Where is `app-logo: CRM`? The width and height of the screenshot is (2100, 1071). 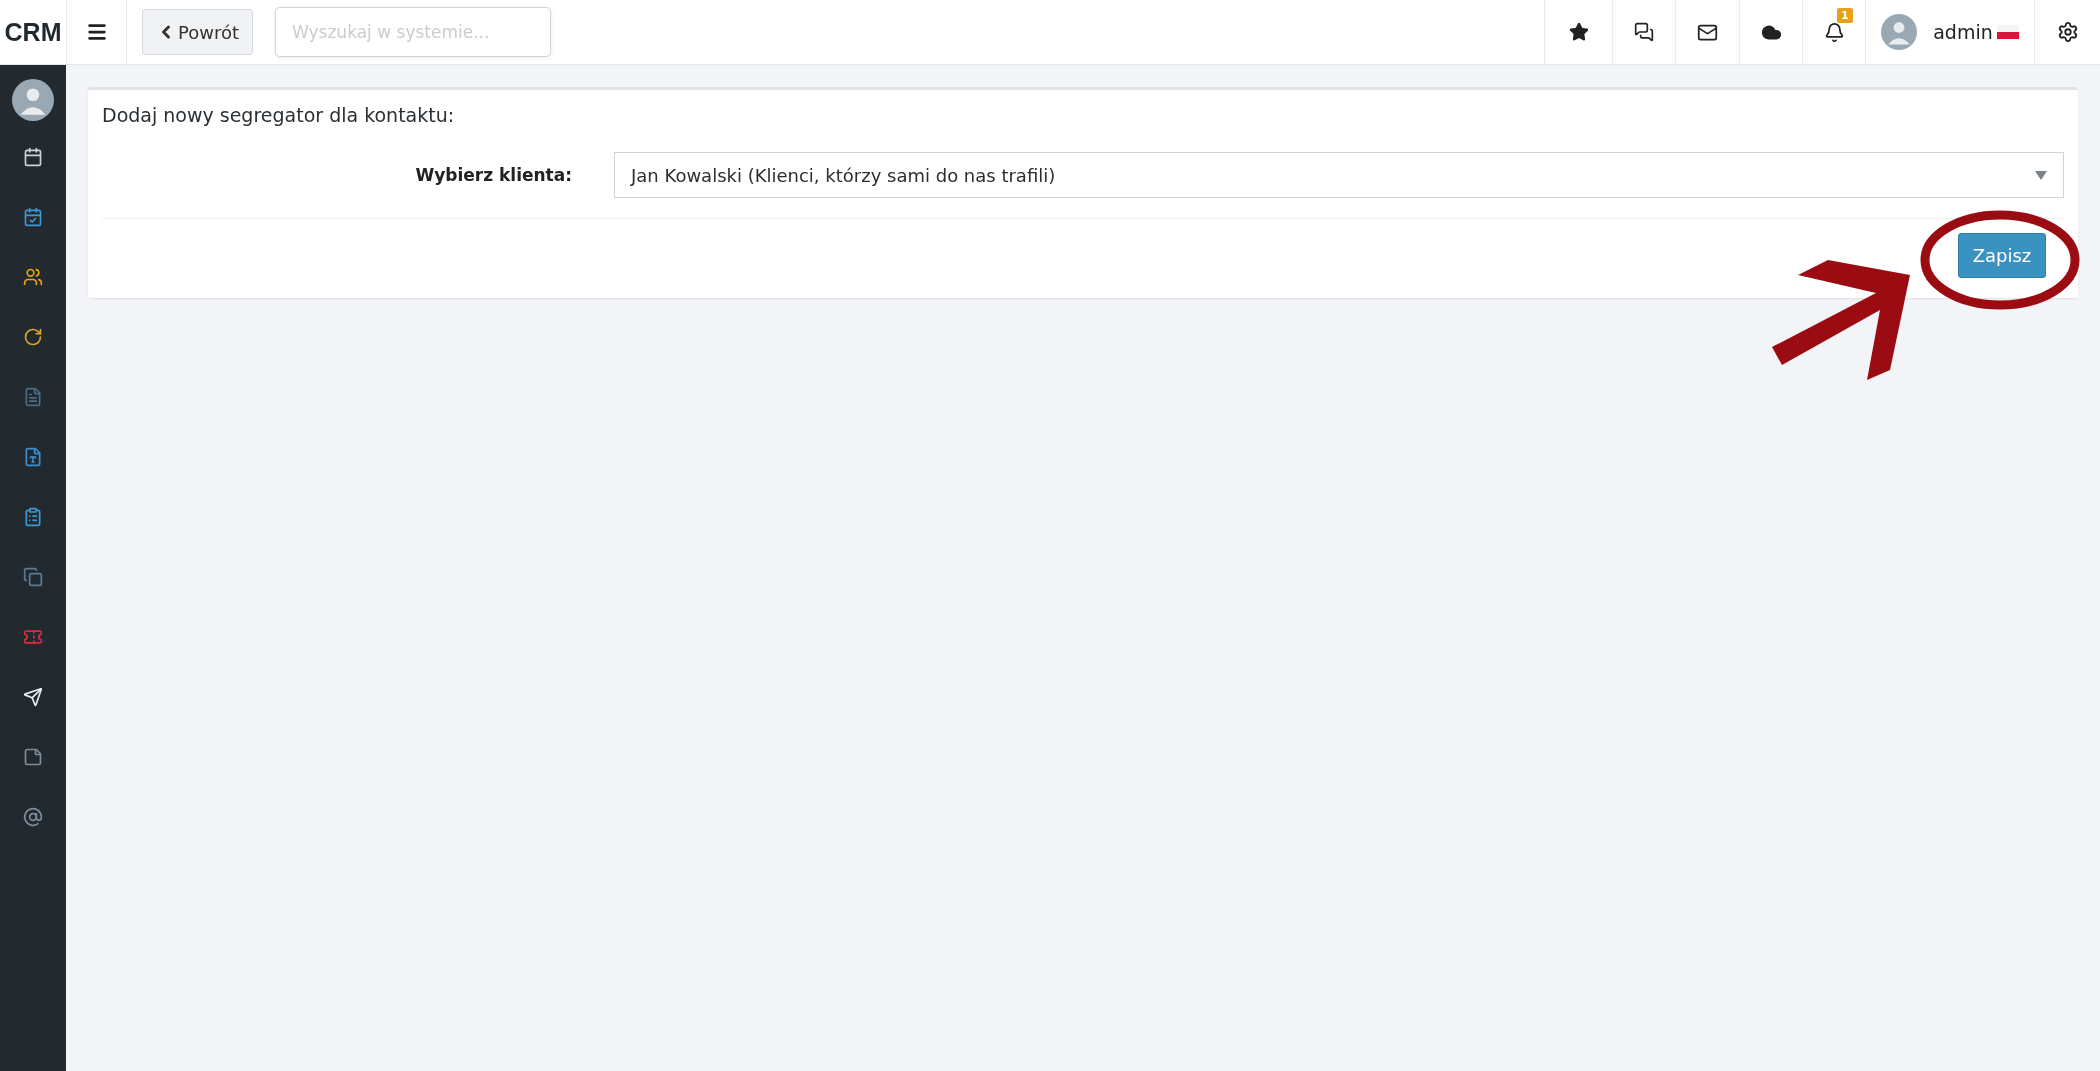 app-logo: CRM is located at coordinates (33, 32).